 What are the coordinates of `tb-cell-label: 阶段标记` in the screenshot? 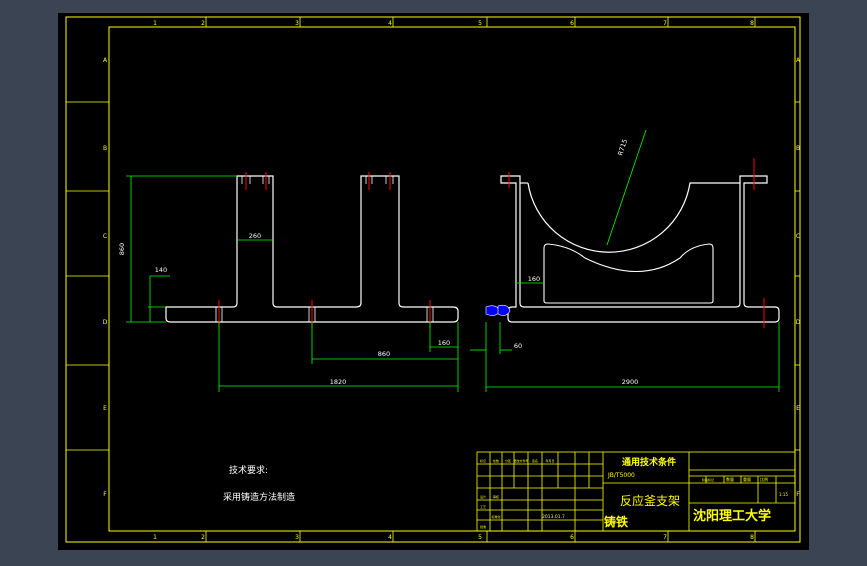 It's located at (708, 479).